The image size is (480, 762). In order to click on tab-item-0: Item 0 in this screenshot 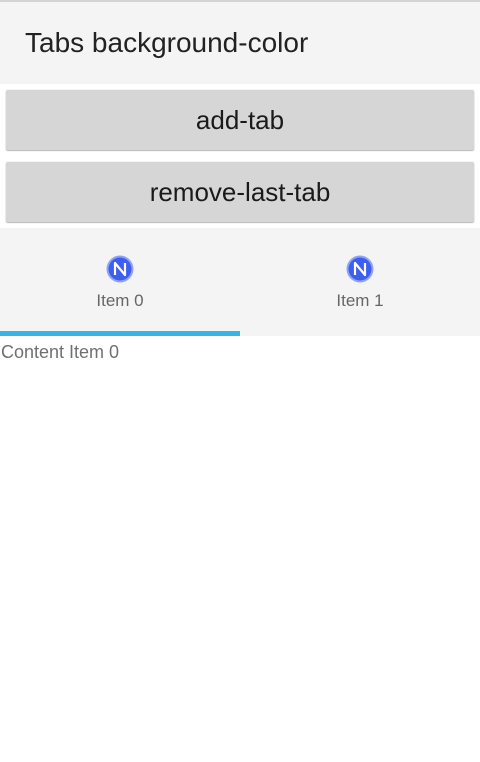, I will do `click(120, 282)`.